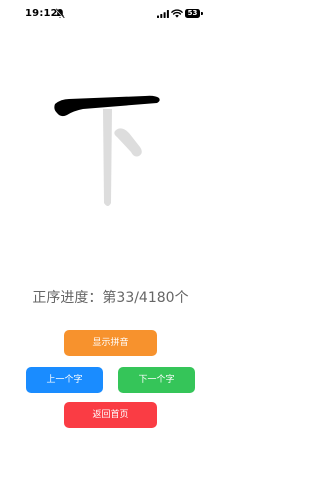 This screenshot has width=320, height=480. What do you see at coordinates (110, 415) in the screenshot?
I see `back-home-button: 返回首页` at bounding box center [110, 415].